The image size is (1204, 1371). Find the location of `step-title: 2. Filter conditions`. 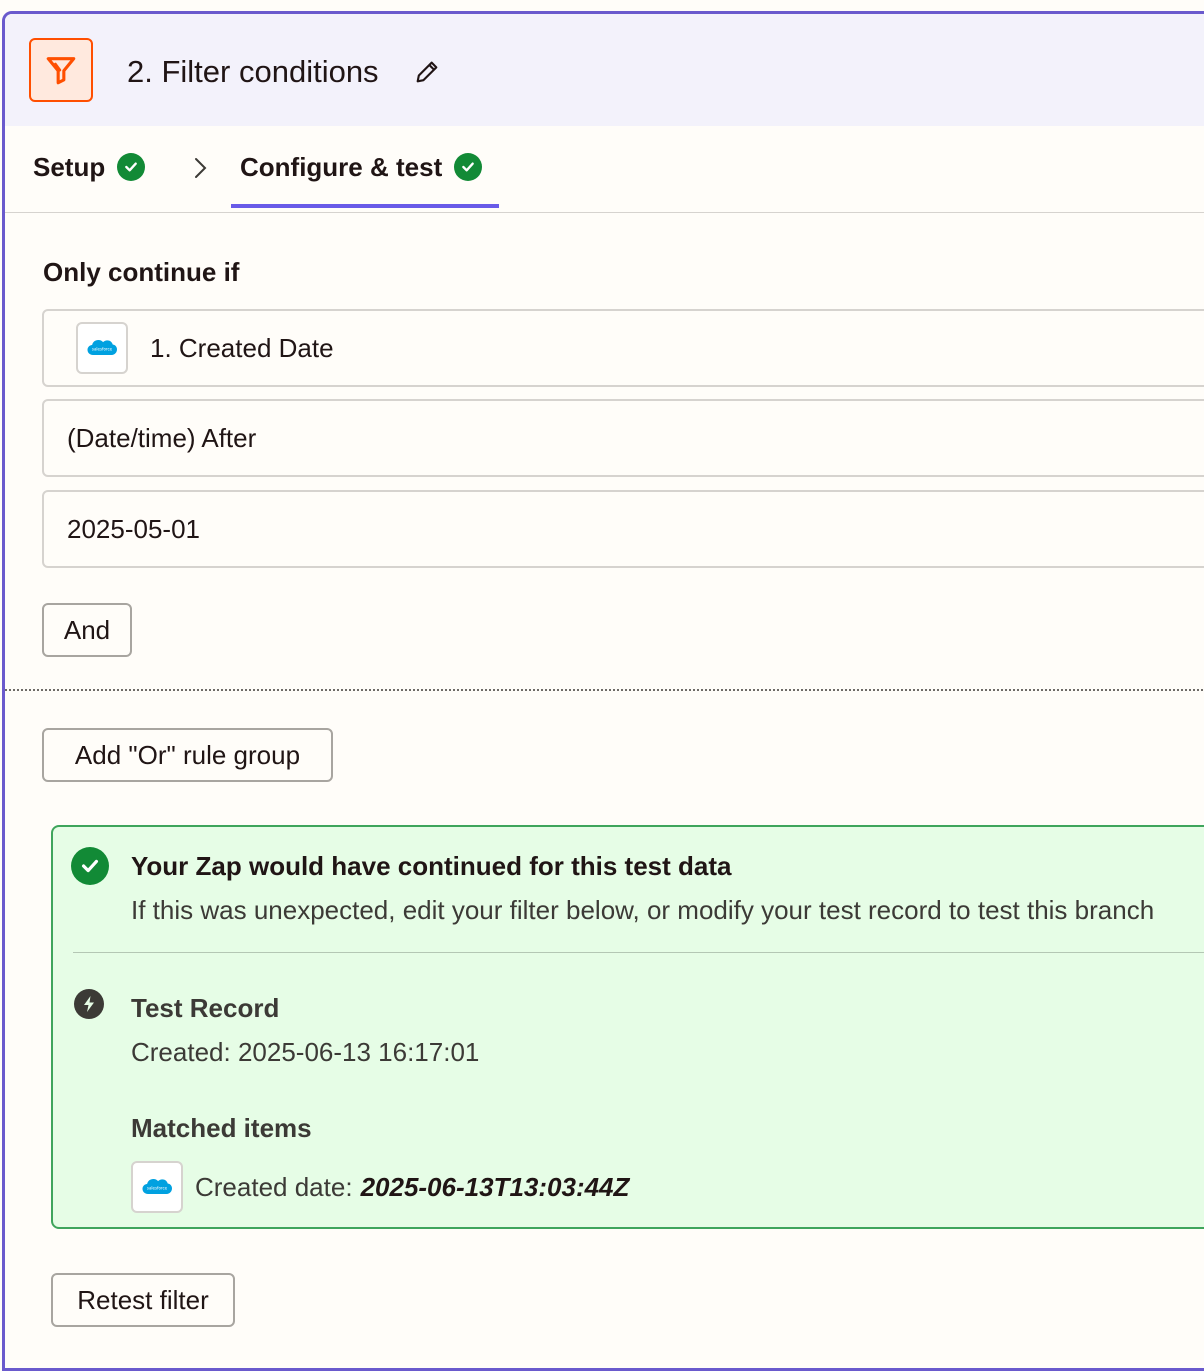

step-title: 2. Filter conditions is located at coordinates (253, 71).